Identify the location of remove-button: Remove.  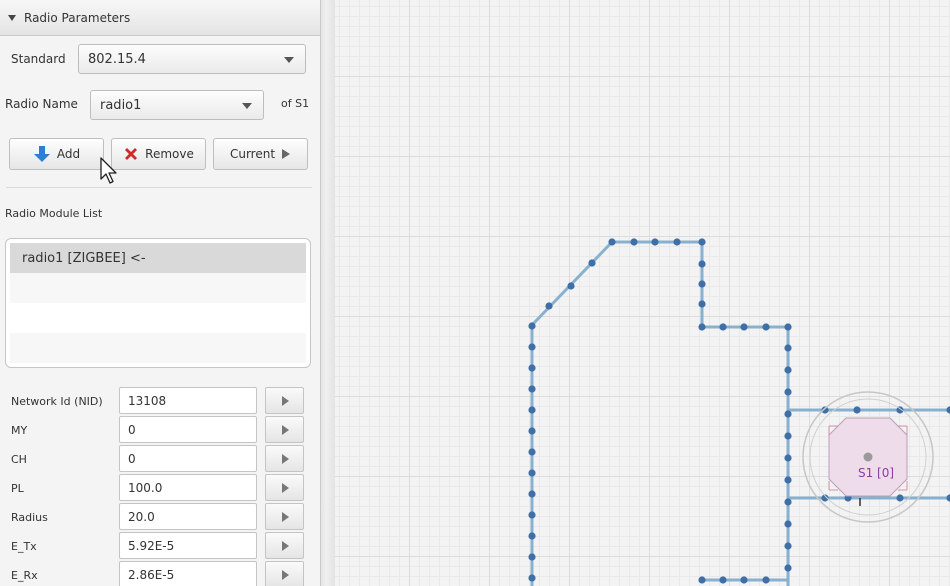
(158, 154).